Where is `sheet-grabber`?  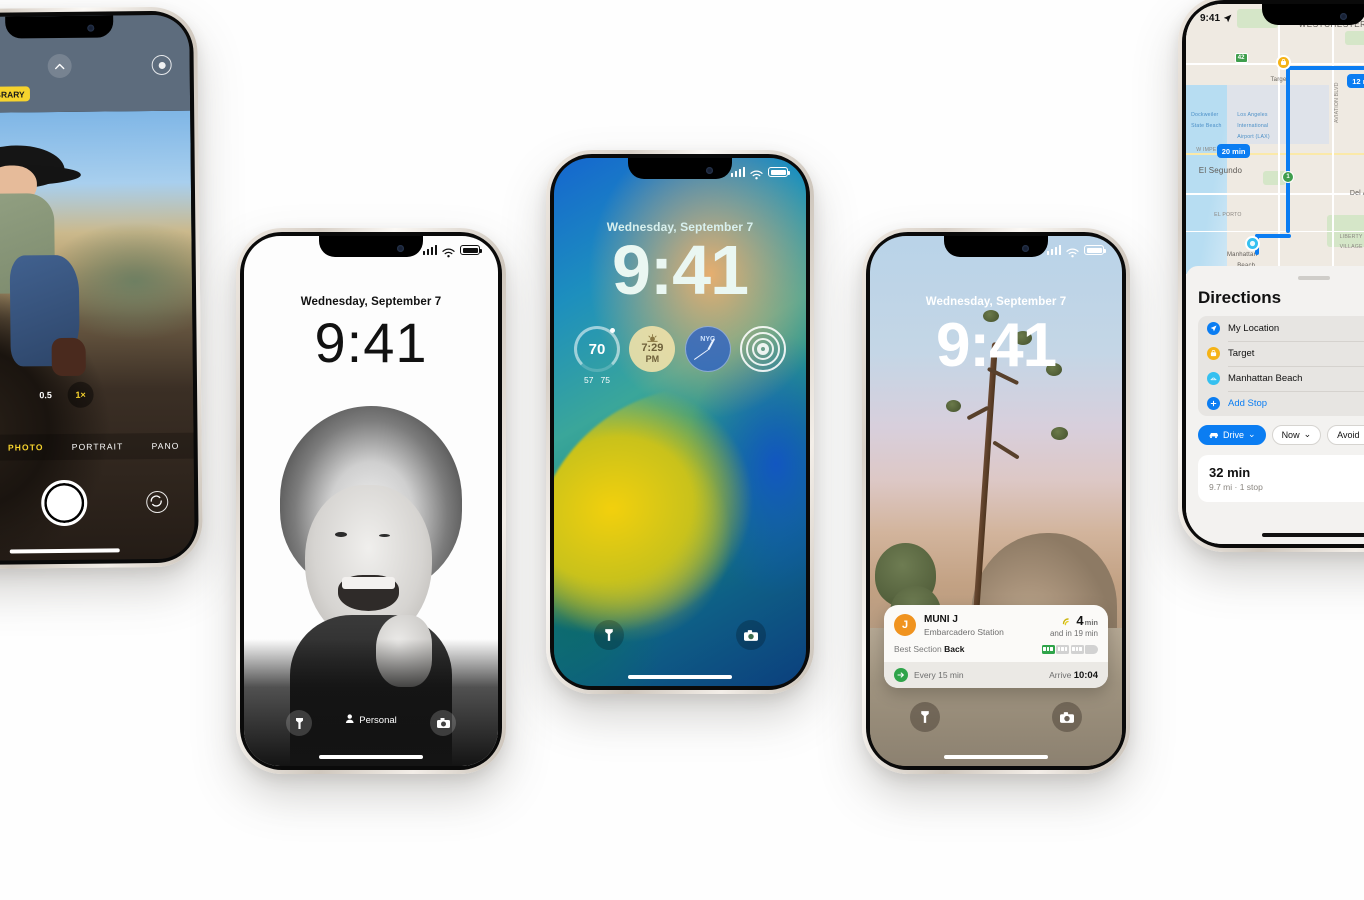
sheet-grabber is located at coordinates (1314, 277).